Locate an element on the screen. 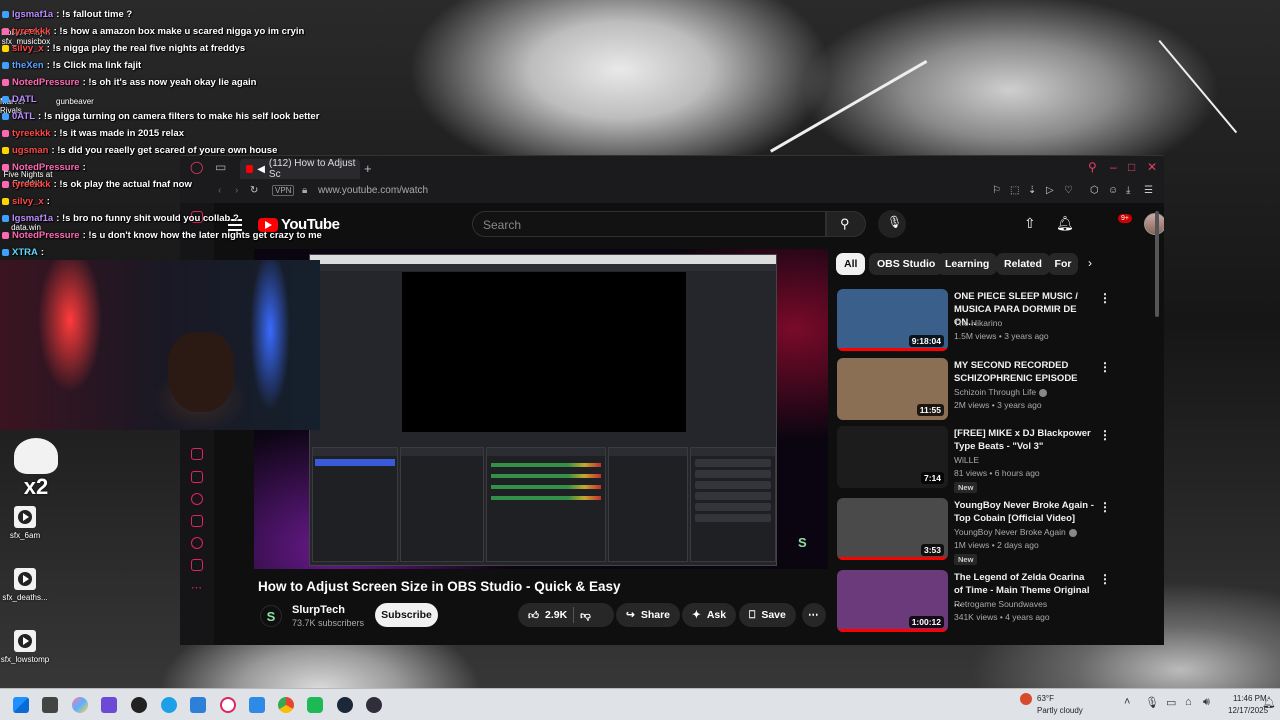 The height and width of the screenshot is (720, 1280). upload-icon: ⇧ is located at coordinates (1030, 223).